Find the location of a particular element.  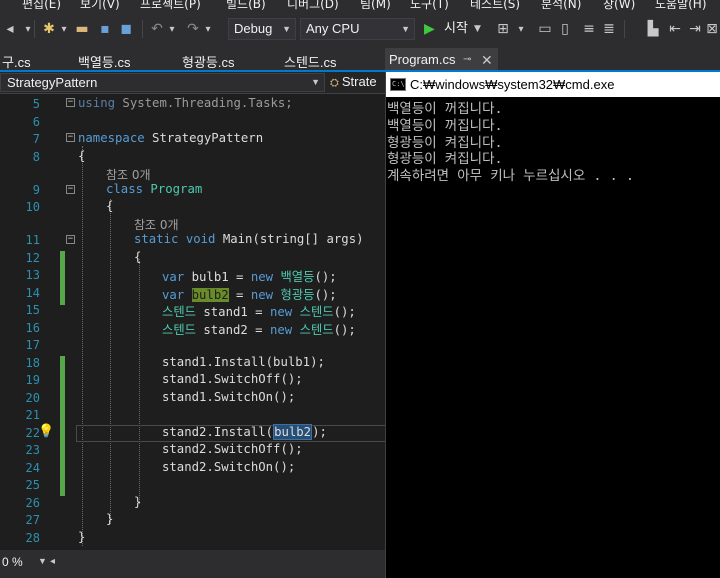

platform-select: Any CPU ▼ is located at coordinates (357, 29).